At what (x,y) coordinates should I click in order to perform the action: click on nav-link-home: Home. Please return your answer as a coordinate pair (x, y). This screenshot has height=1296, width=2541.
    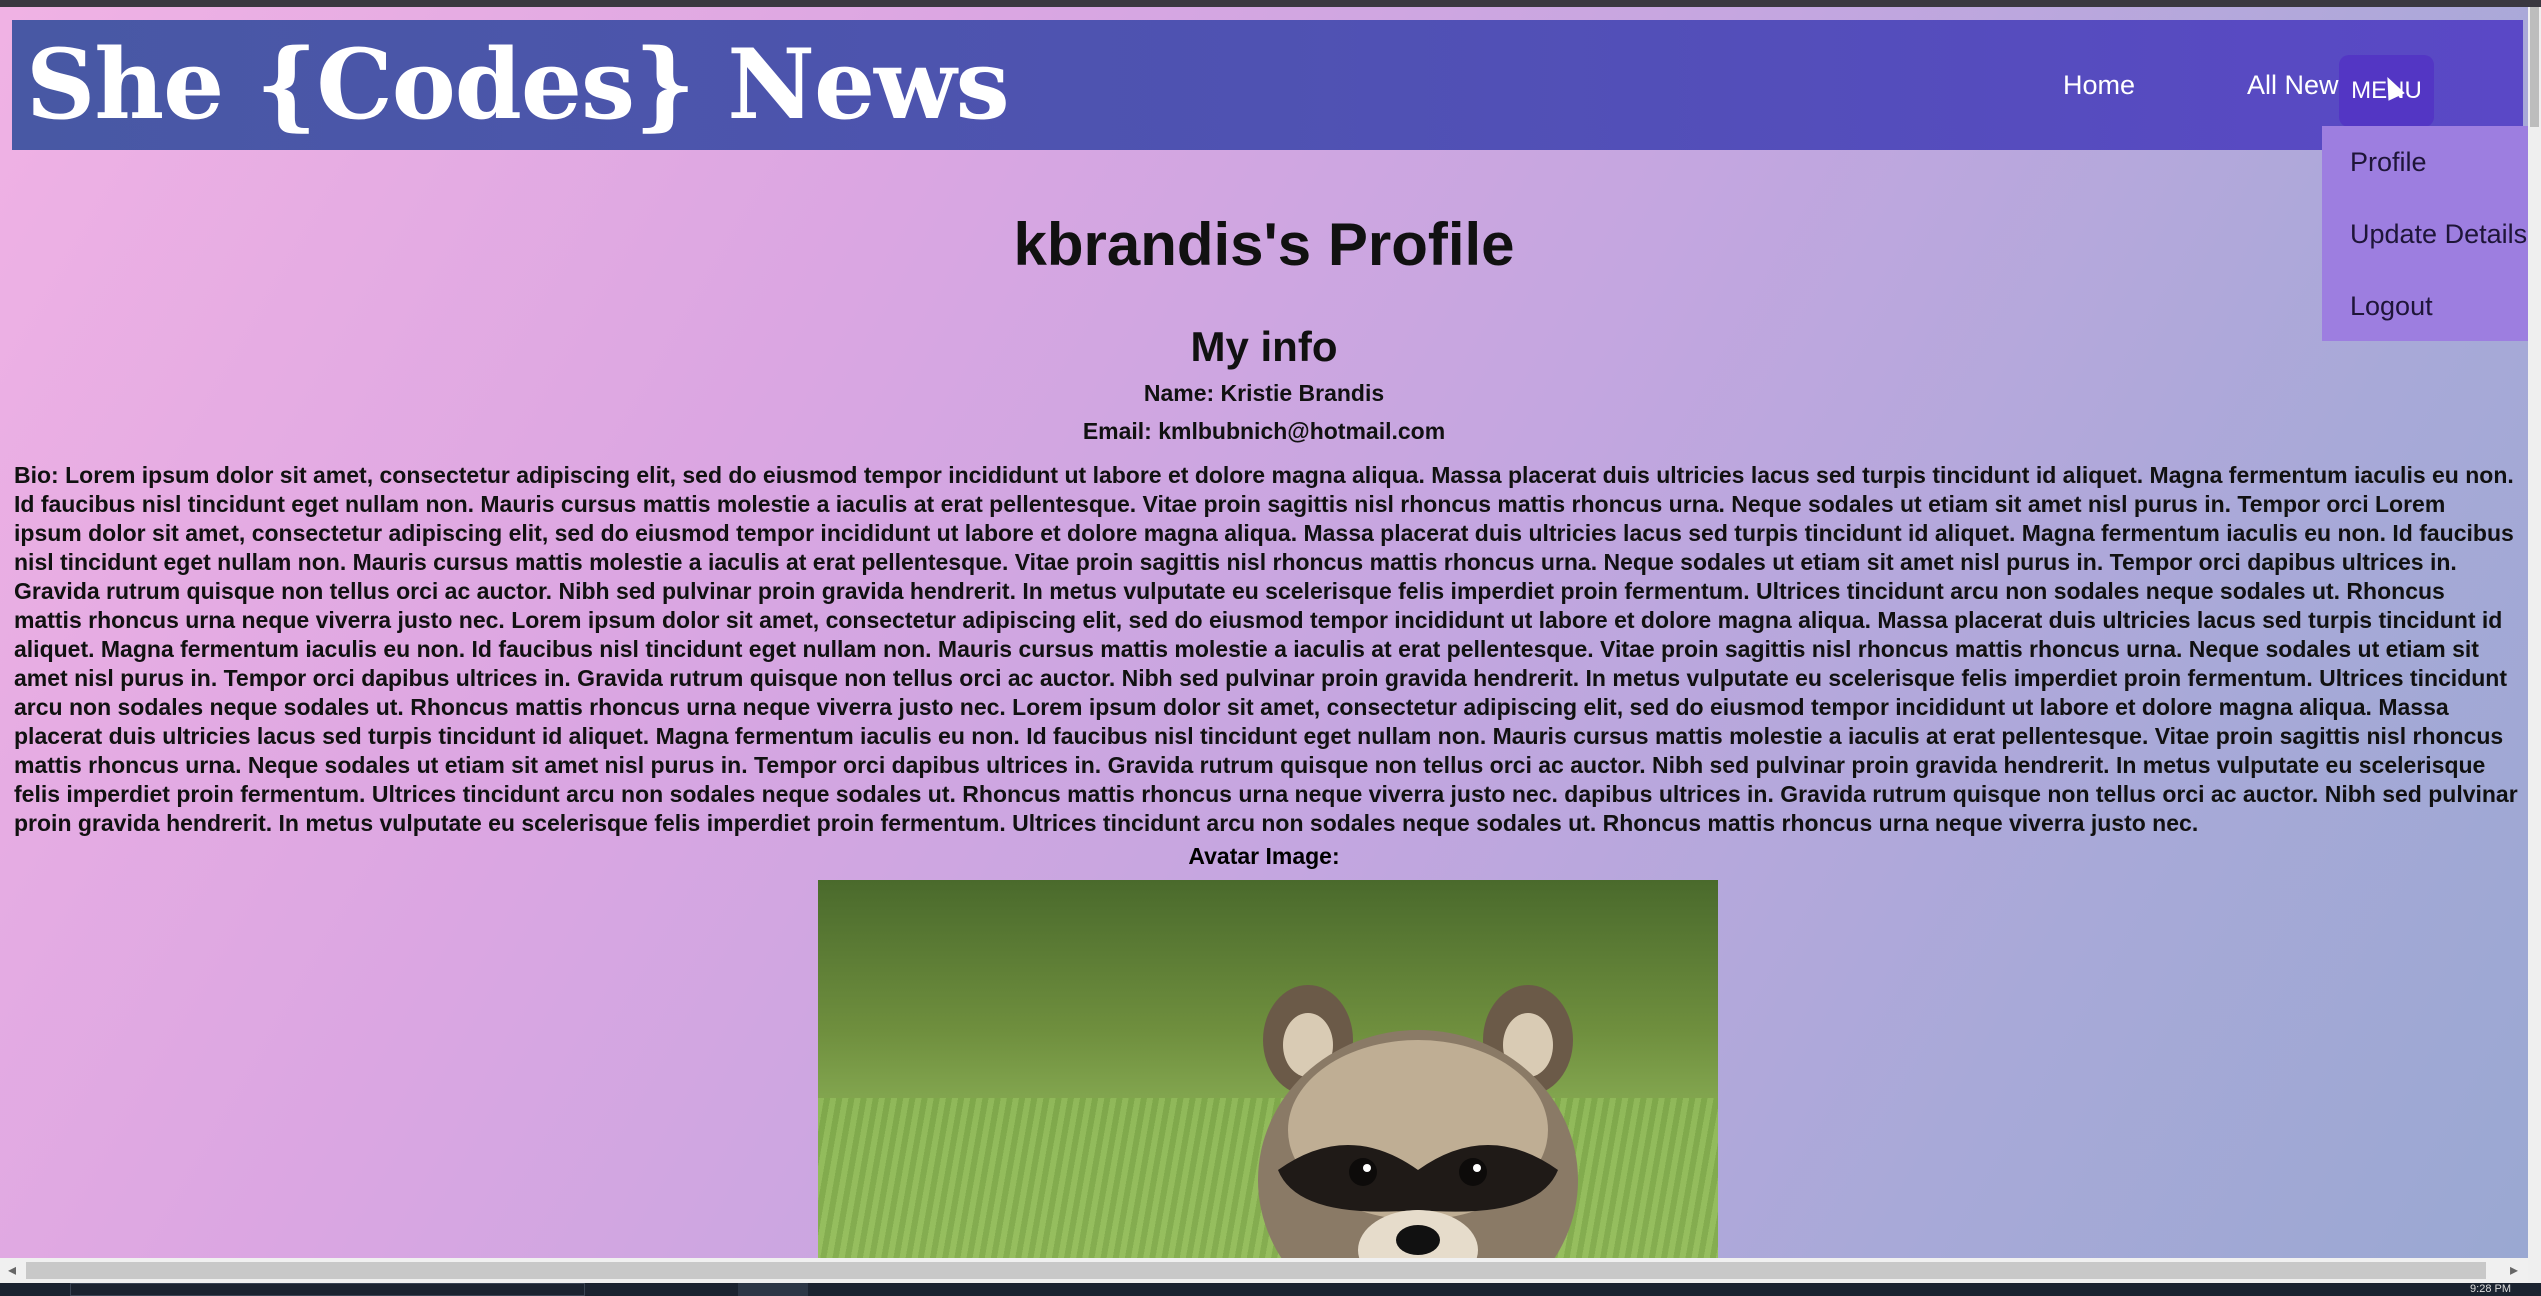
    Looking at the image, I should click on (2099, 85).